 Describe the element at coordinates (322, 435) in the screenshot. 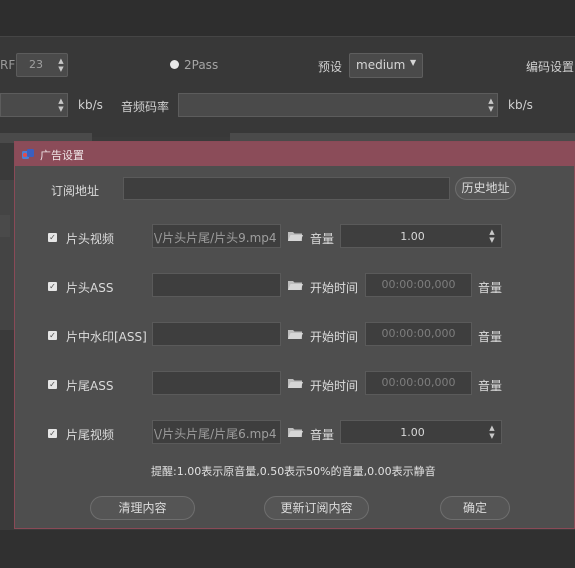

I see `outro-volume-label: 音量` at that location.